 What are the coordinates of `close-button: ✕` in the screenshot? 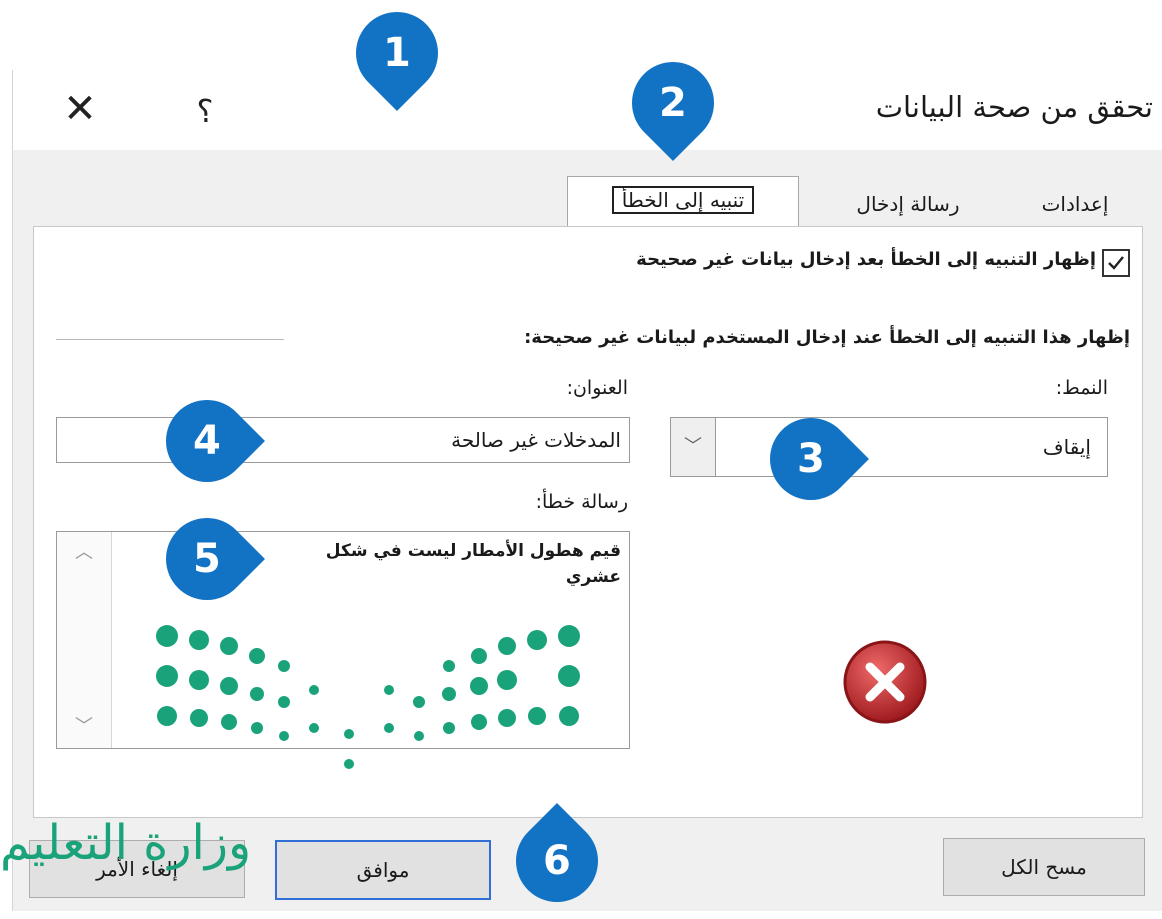 It's located at (80, 109).